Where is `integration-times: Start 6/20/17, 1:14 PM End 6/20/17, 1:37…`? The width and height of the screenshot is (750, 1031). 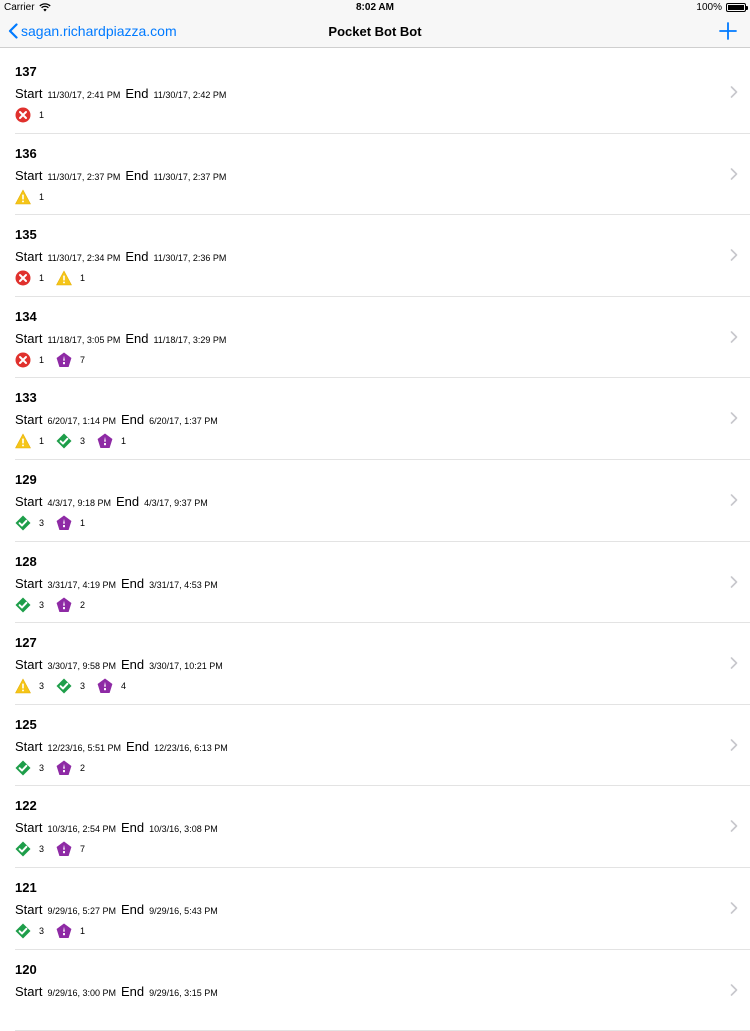 integration-times: Start 6/20/17, 1:14 PM End 6/20/17, 1:37… is located at coordinates (382, 420).